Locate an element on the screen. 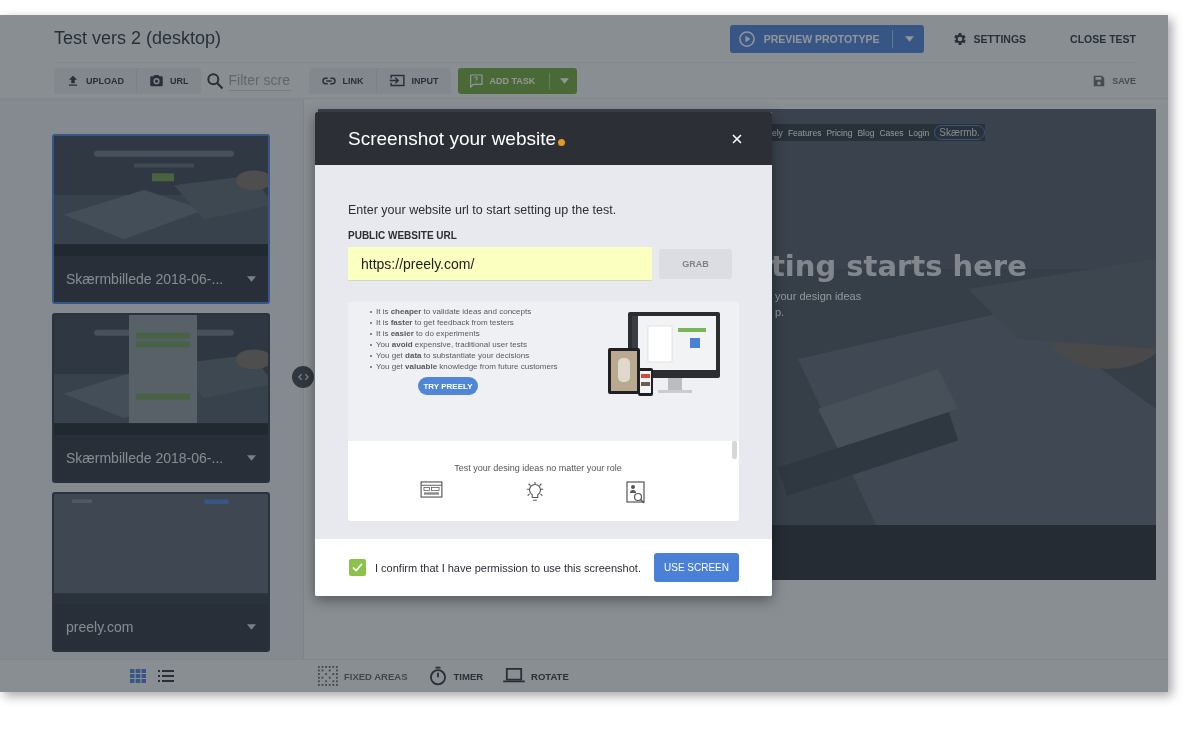 The width and height of the screenshot is (1200, 737). question-bubble-icon is located at coordinates (475, 80).